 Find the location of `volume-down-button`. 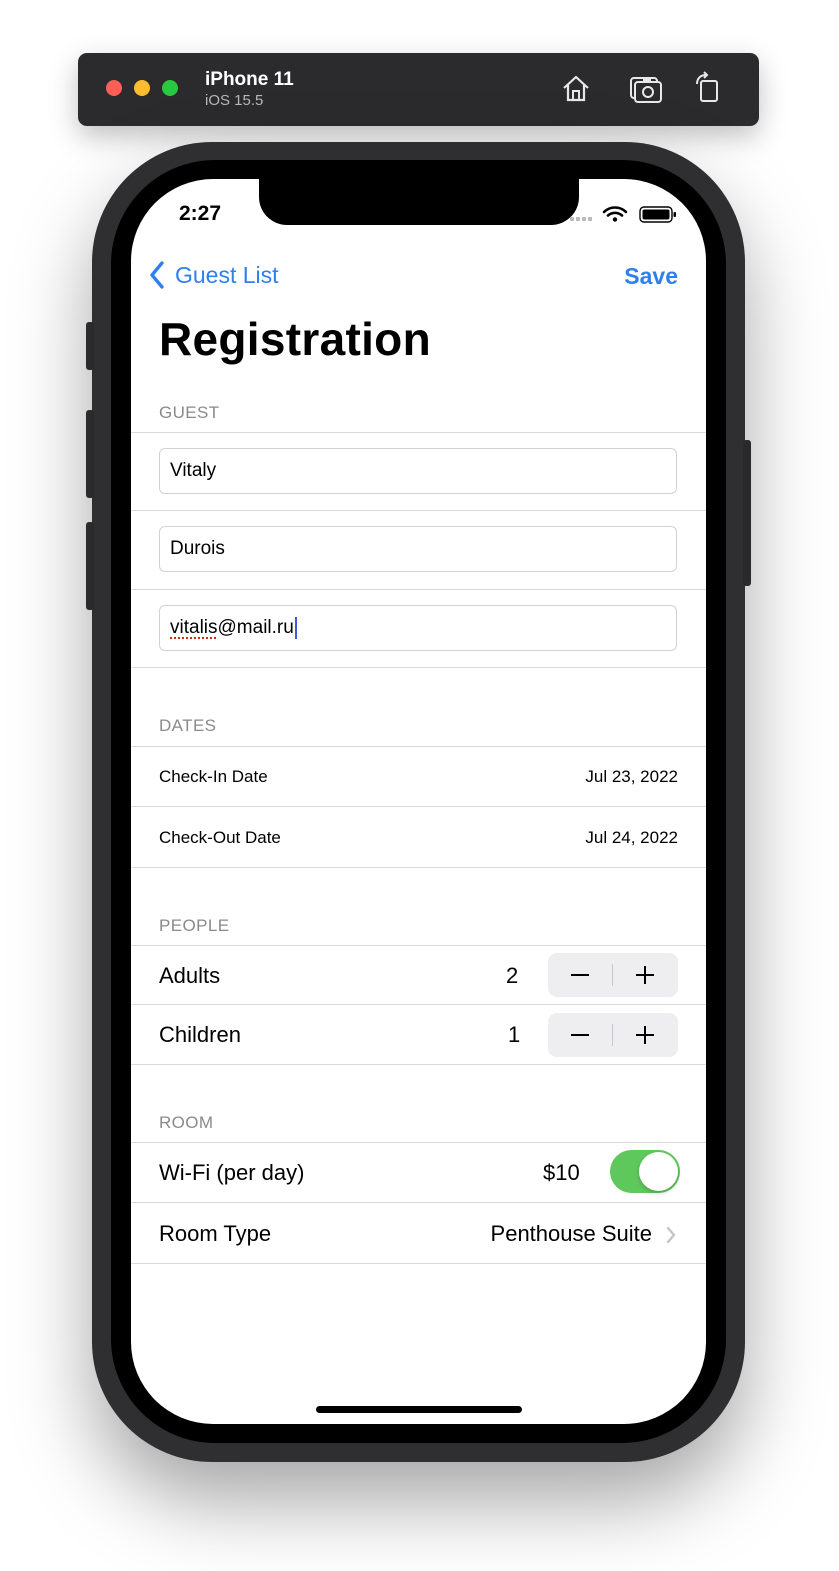

volume-down-button is located at coordinates (90, 566).